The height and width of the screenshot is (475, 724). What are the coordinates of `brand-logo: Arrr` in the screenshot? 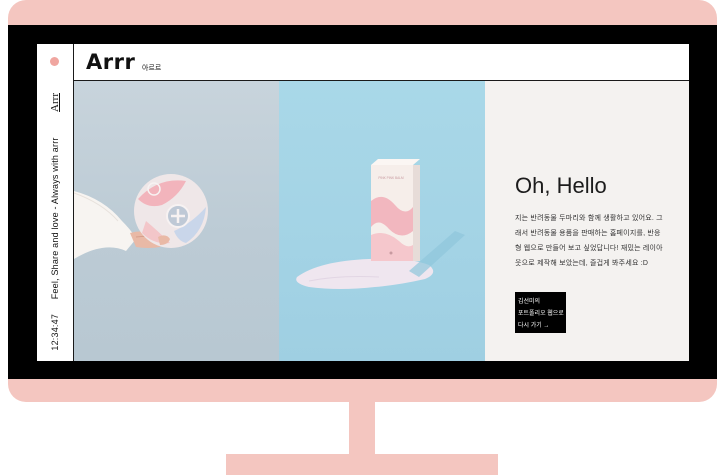 It's located at (110, 62).